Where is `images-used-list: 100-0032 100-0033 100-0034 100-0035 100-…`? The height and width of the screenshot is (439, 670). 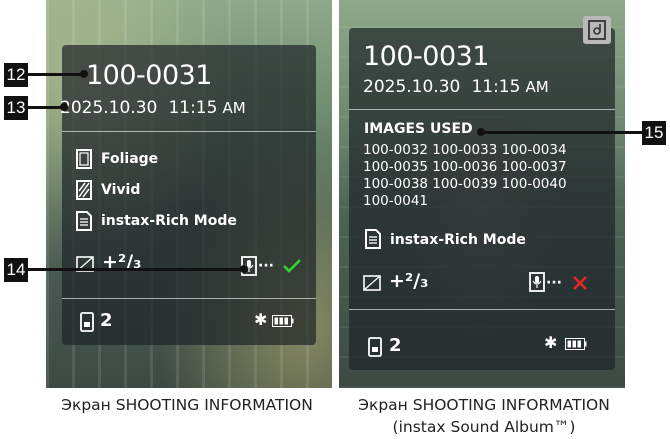
images-used-list: 100-0032 100-0033 100-0034 100-0035 100-… is located at coordinates (465, 176).